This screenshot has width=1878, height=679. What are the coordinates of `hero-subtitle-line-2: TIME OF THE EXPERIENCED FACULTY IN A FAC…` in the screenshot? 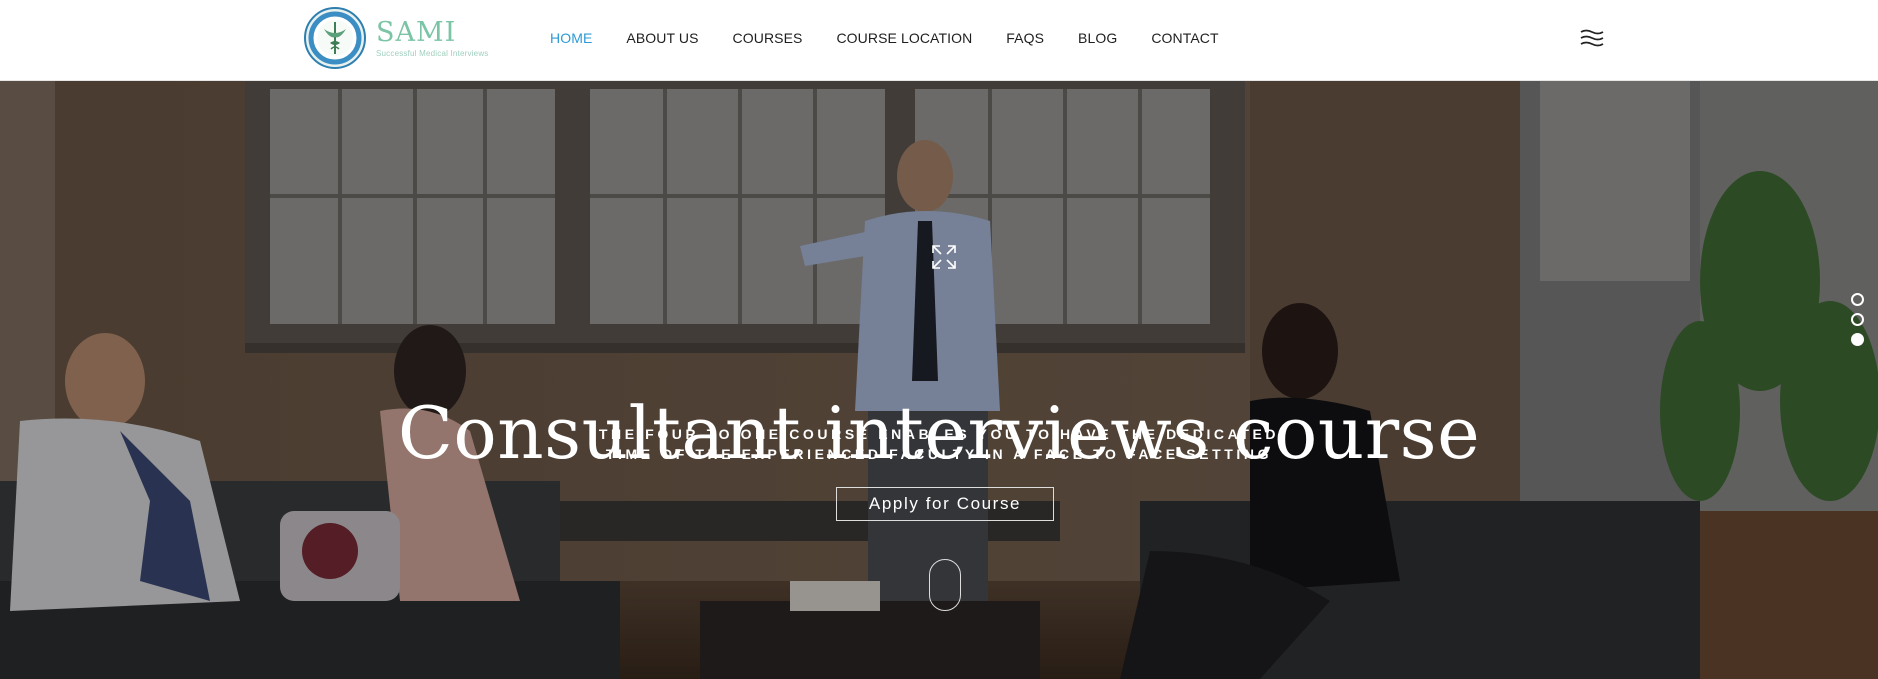 It's located at (939, 454).